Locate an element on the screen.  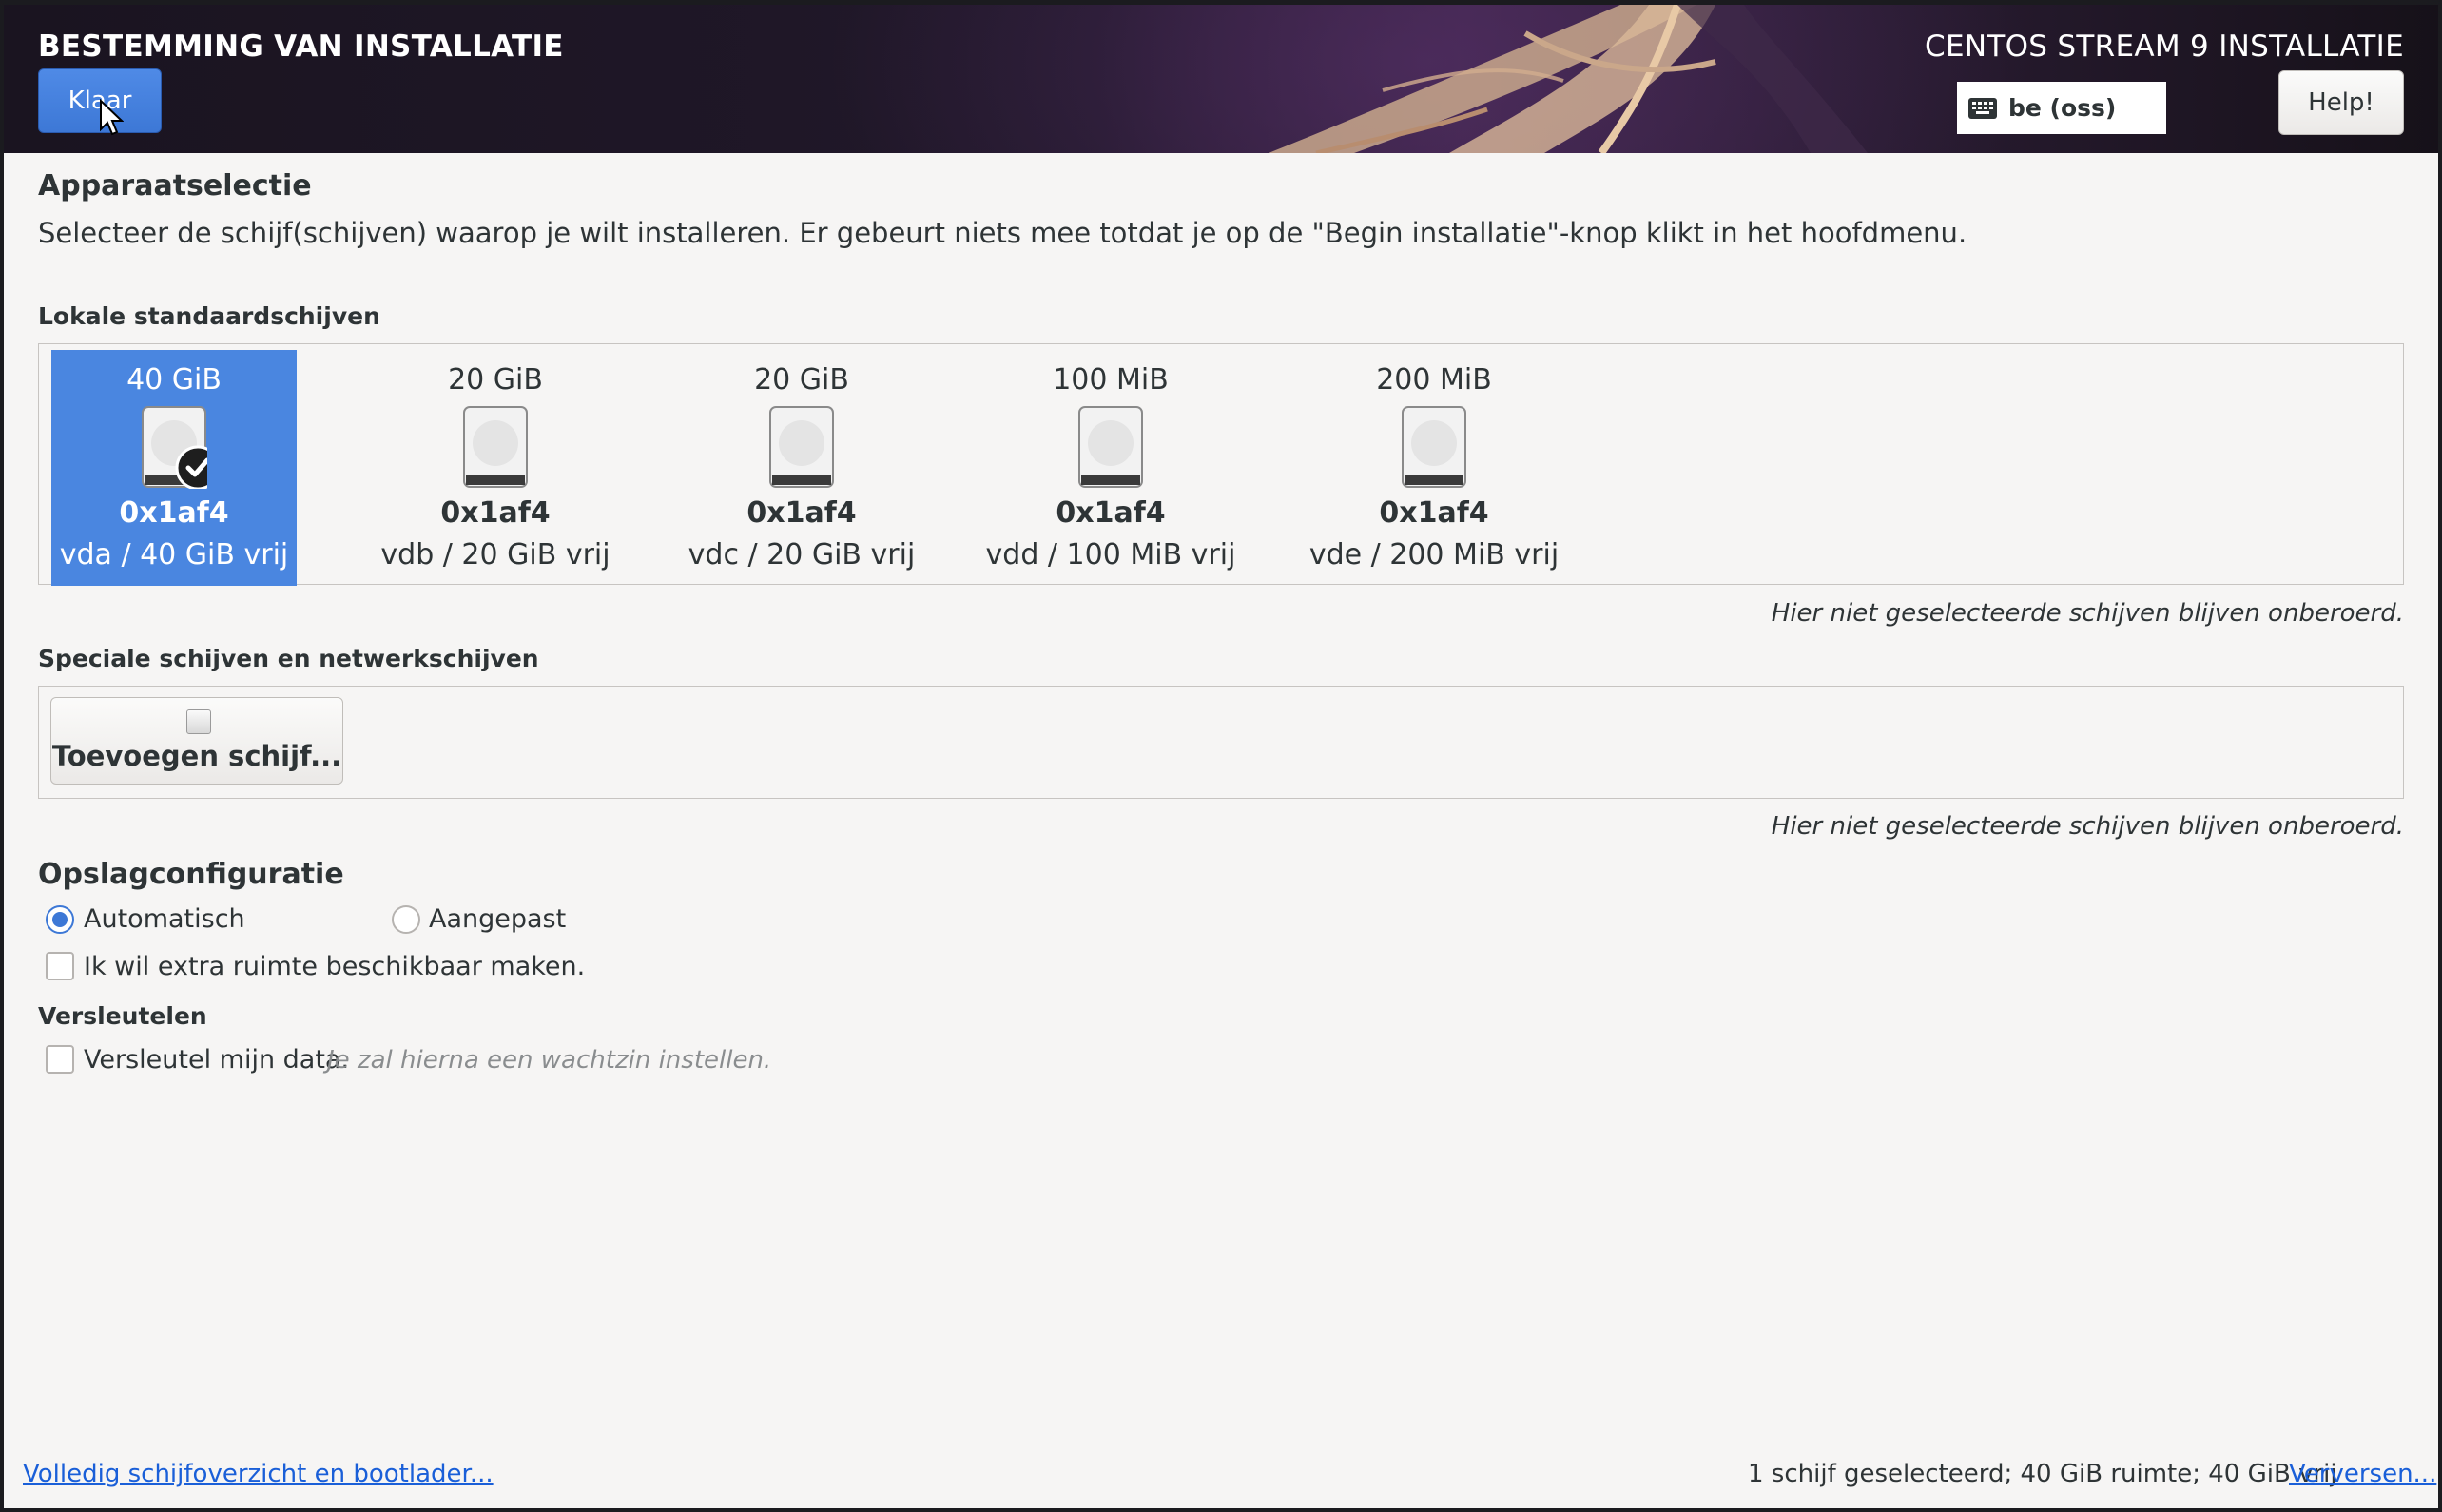
keyboard-icon is located at coordinates (1982, 108).